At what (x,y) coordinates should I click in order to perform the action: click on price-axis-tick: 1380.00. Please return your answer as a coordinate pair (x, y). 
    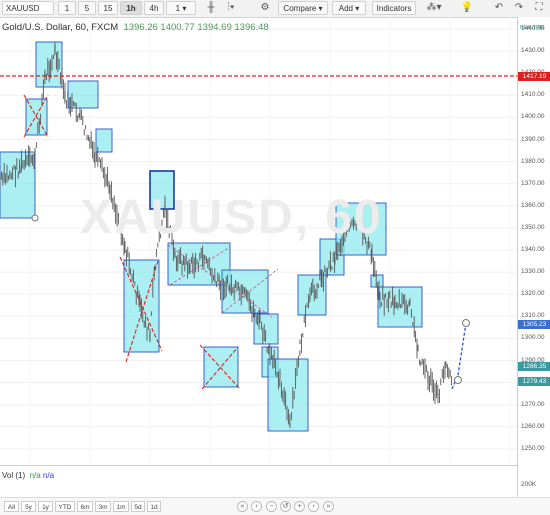
    Looking at the image, I should click on (533, 161).